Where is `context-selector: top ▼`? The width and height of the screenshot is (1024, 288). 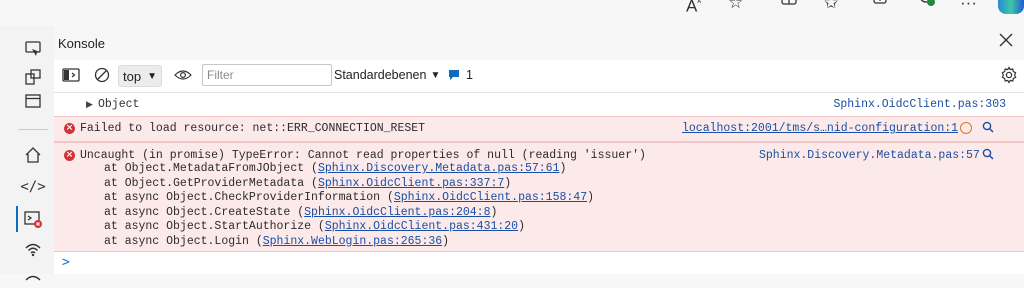
context-selector: top ▼ is located at coordinates (140, 76).